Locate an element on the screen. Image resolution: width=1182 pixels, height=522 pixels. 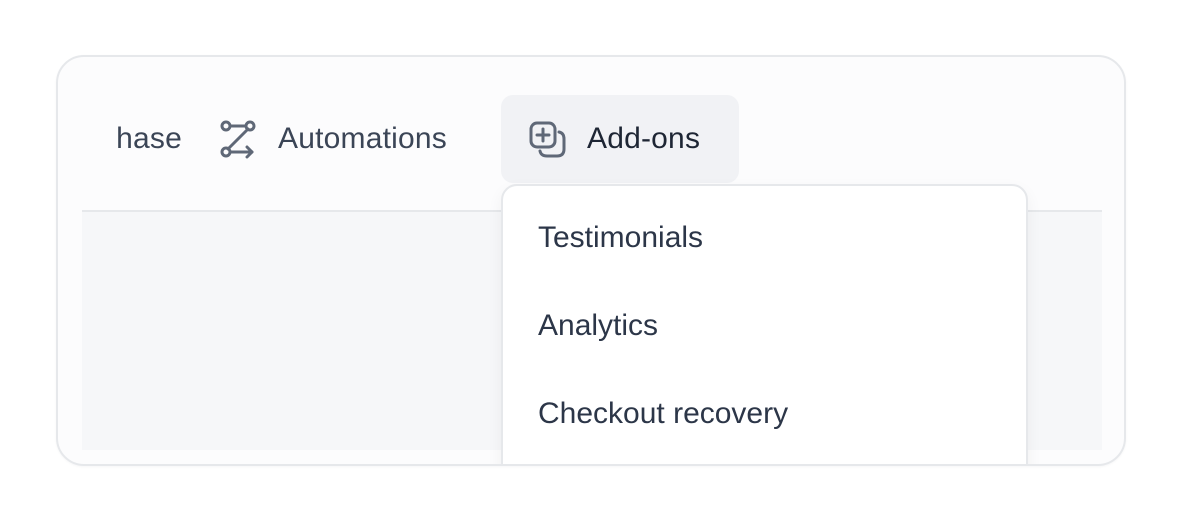
nav-item-purchase-label: hase is located at coordinates (149, 138).